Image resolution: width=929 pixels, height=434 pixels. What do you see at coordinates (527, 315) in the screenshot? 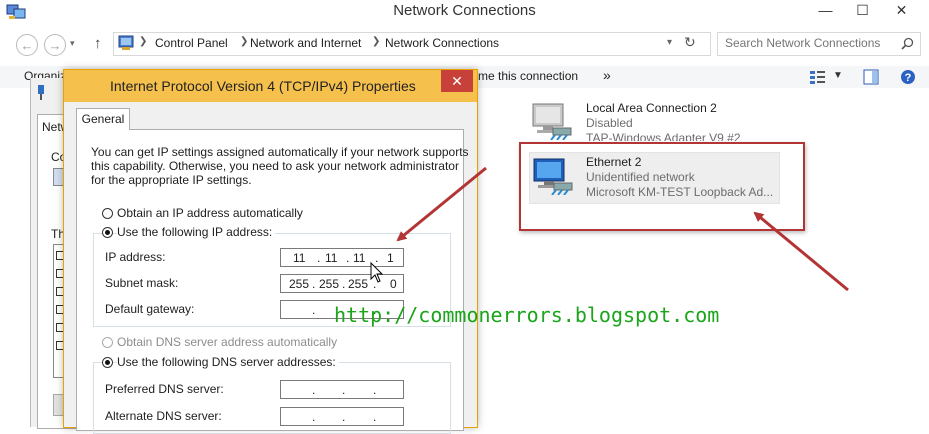
I see `blog-watermark: http://commonerrors.blogspot.com` at bounding box center [527, 315].